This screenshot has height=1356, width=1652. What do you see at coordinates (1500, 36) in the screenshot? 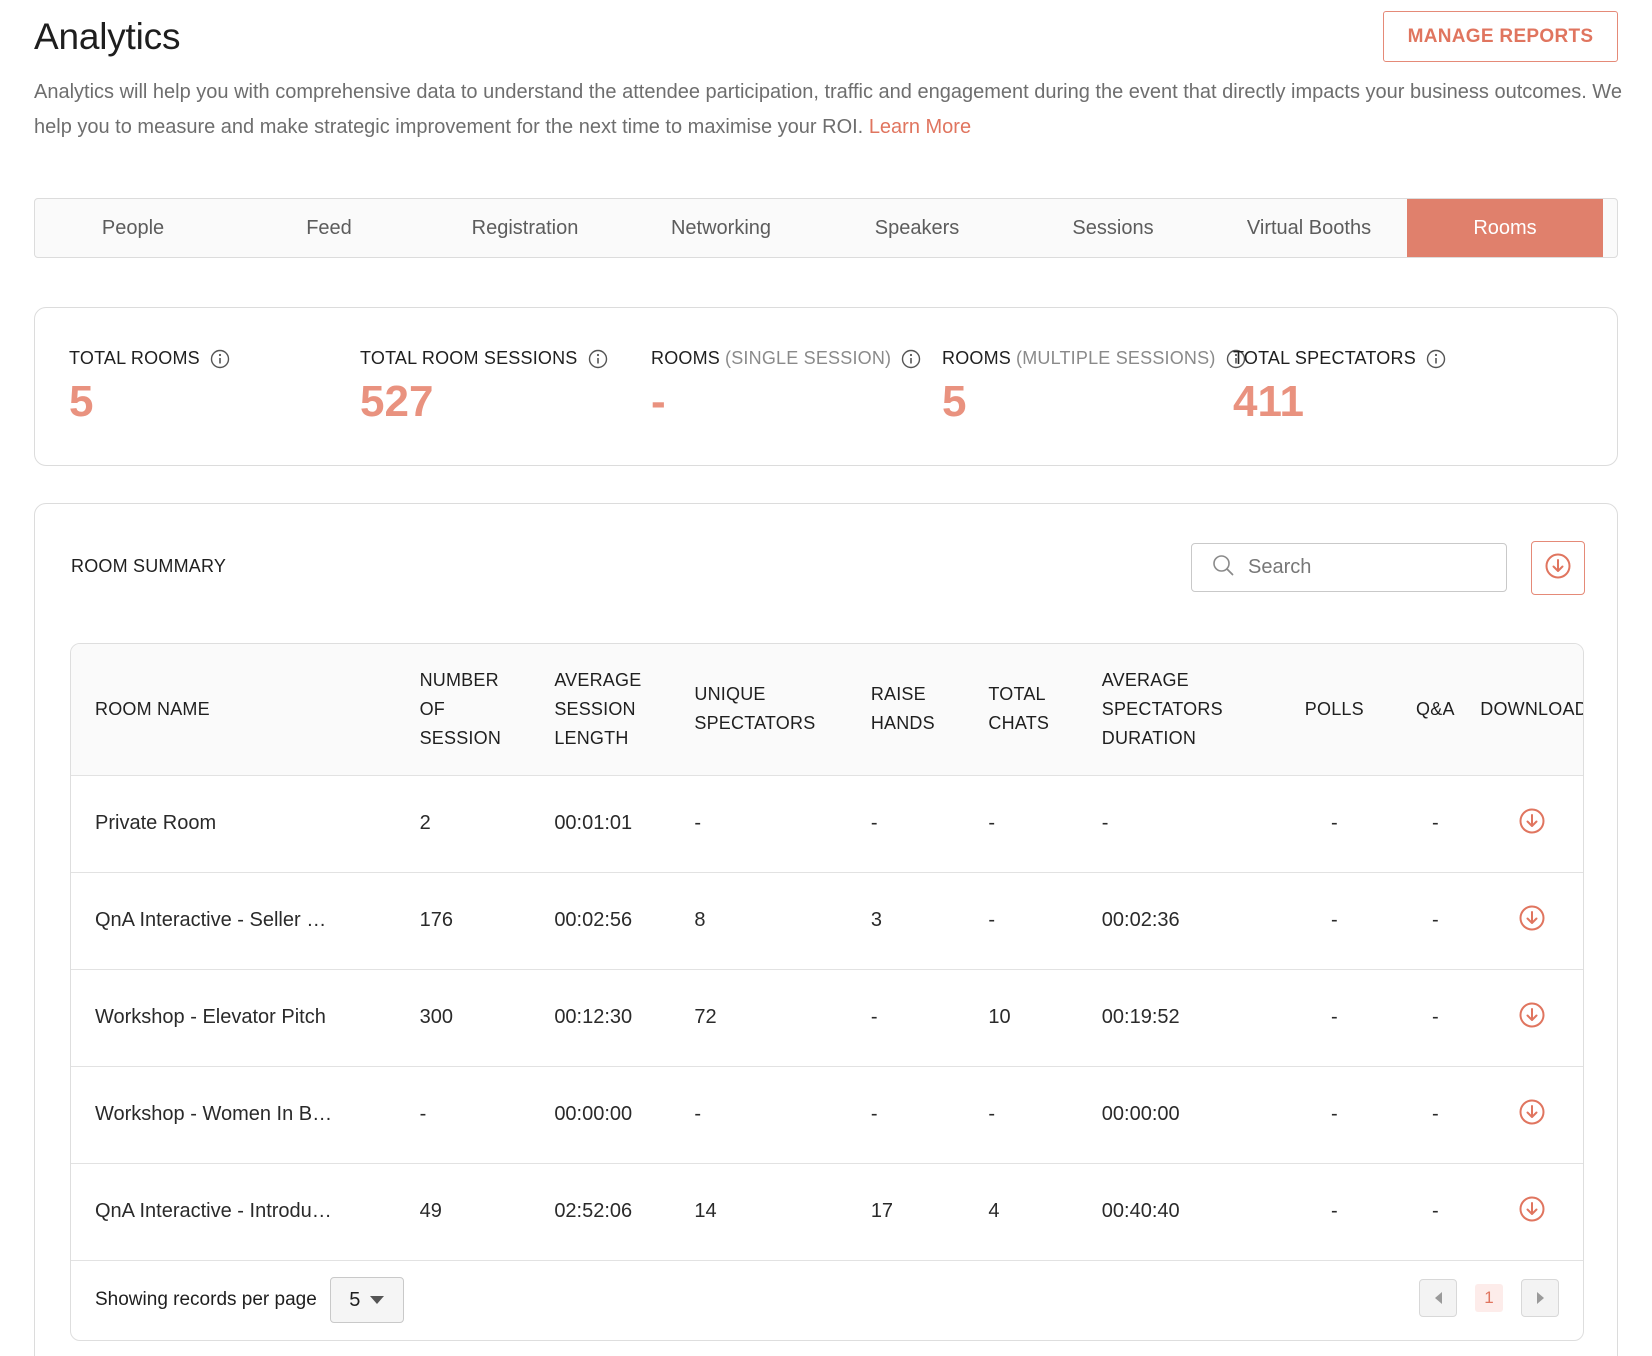
I see `manage-reports-button: MANAGE REPORTS` at bounding box center [1500, 36].